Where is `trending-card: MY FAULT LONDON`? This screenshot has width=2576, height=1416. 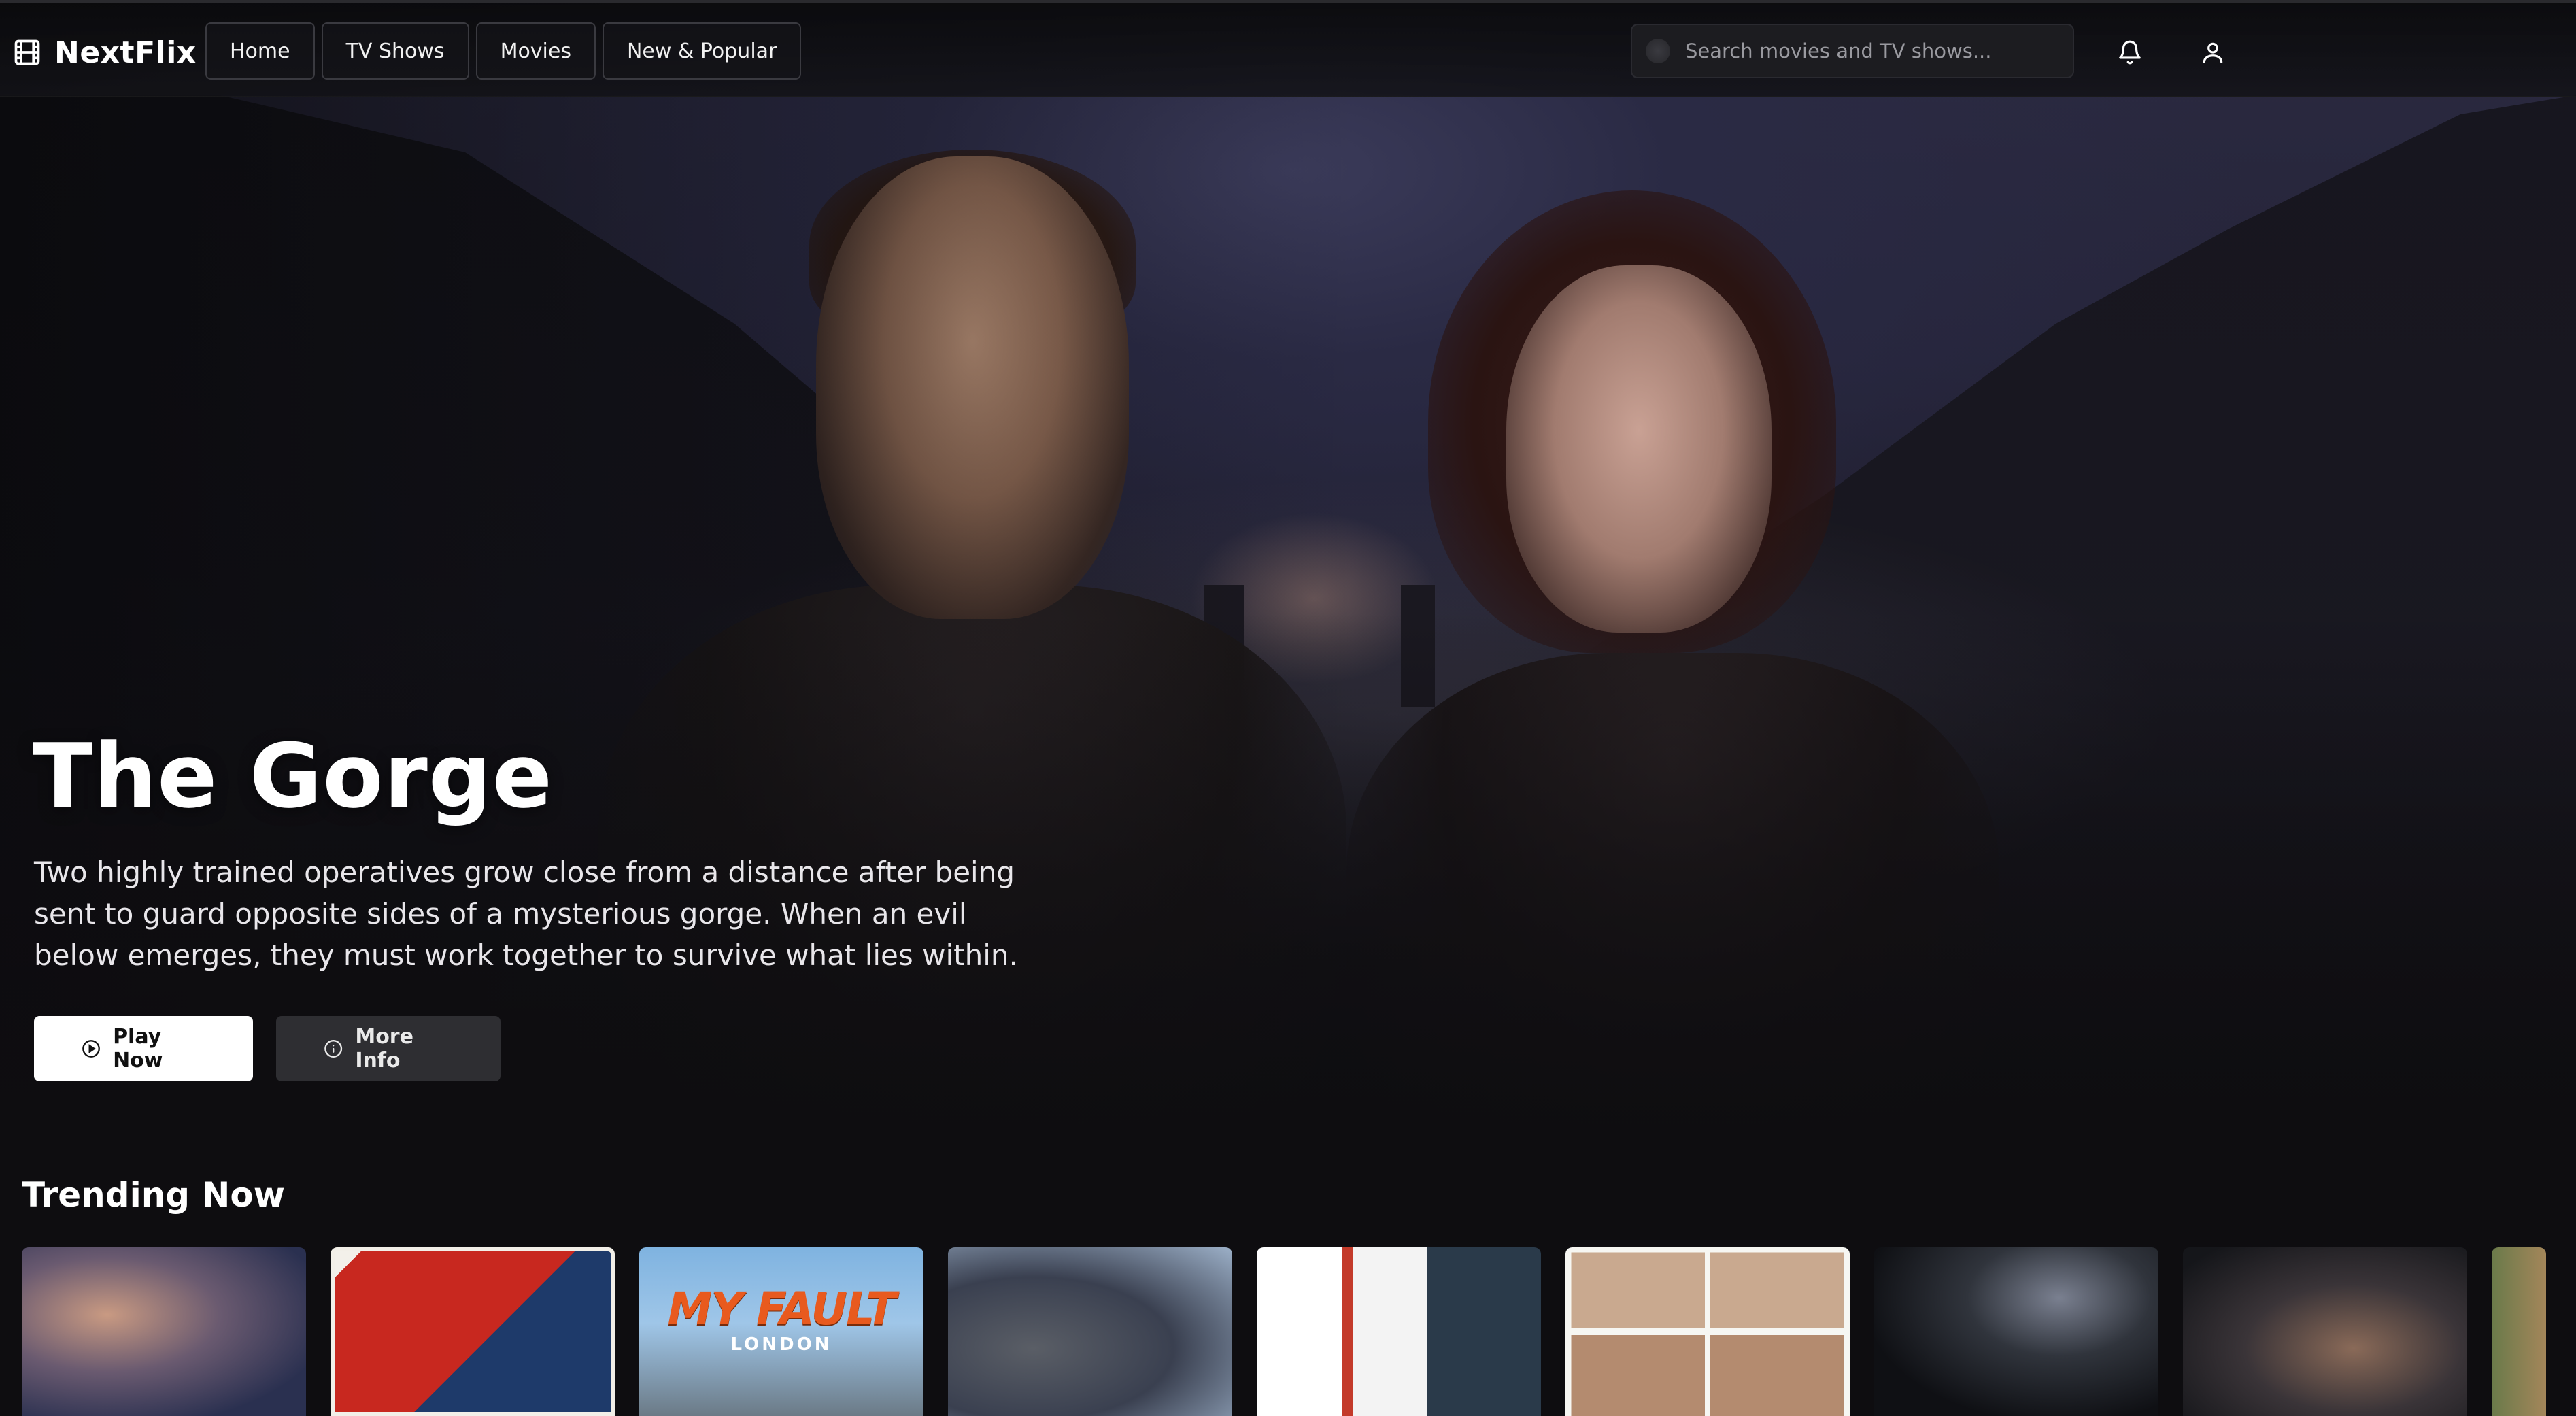 trending-card: MY FAULT LONDON is located at coordinates (781, 1331).